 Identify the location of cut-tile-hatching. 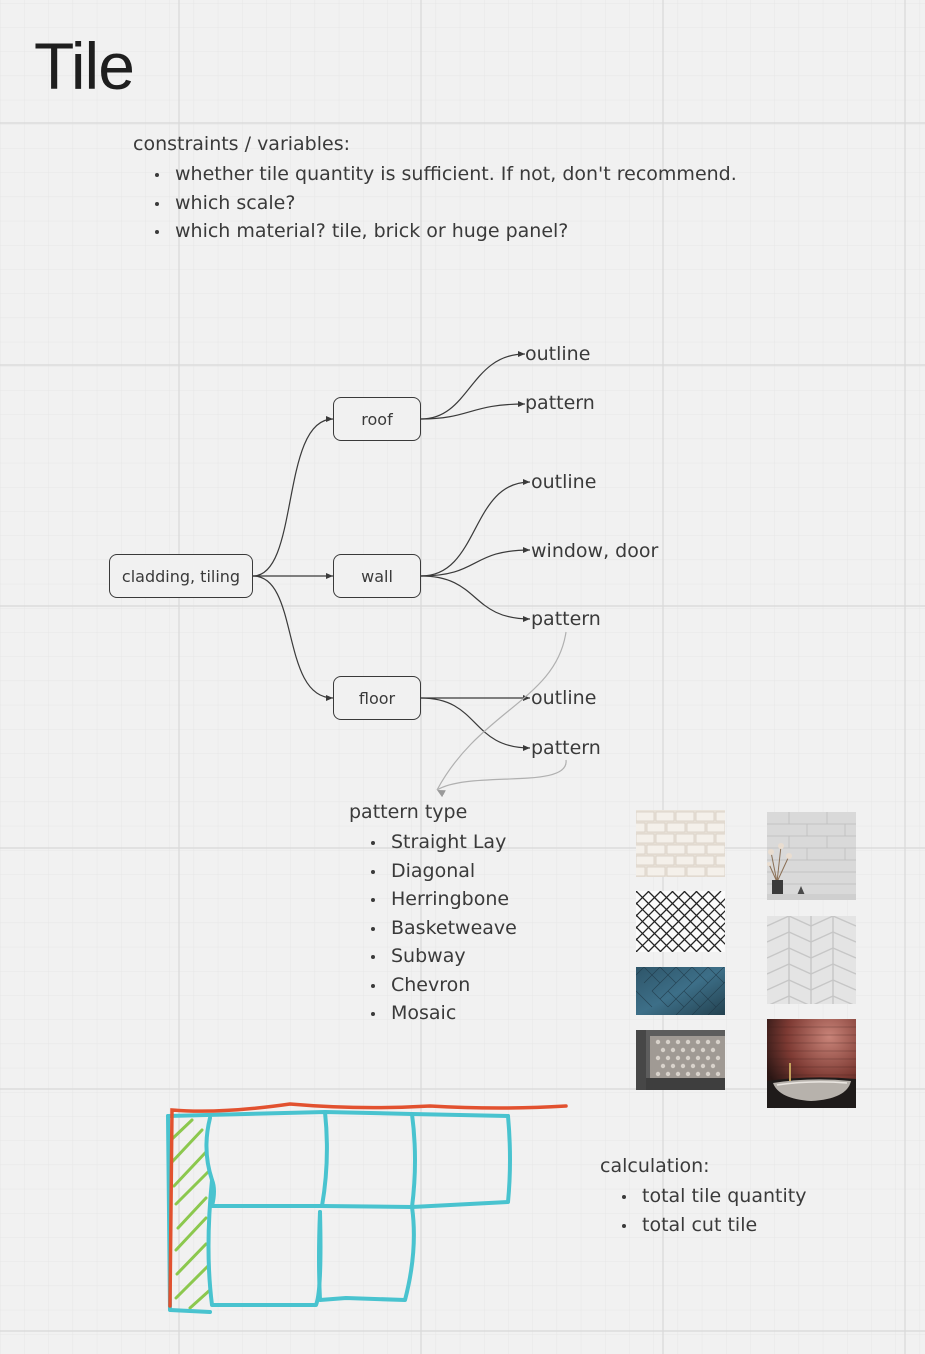
(190, 1214).